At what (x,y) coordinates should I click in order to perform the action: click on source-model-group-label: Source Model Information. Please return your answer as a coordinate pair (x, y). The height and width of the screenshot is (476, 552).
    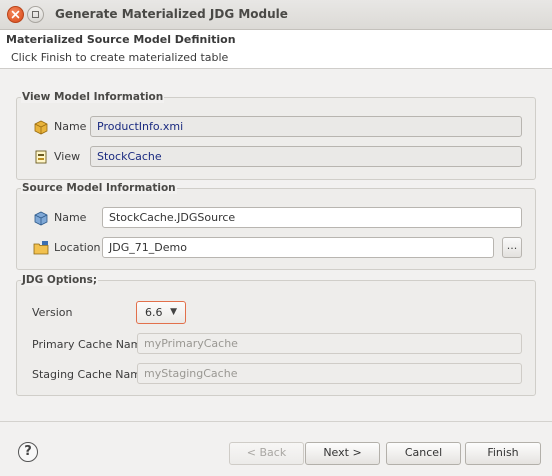
    Looking at the image, I should click on (99, 188).